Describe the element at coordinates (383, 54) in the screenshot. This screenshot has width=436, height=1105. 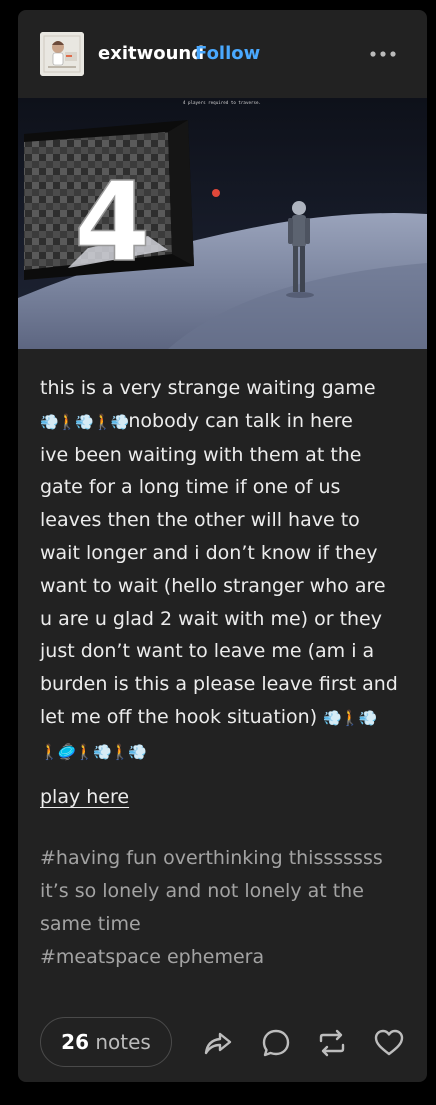
I see `more-options-icon` at that location.